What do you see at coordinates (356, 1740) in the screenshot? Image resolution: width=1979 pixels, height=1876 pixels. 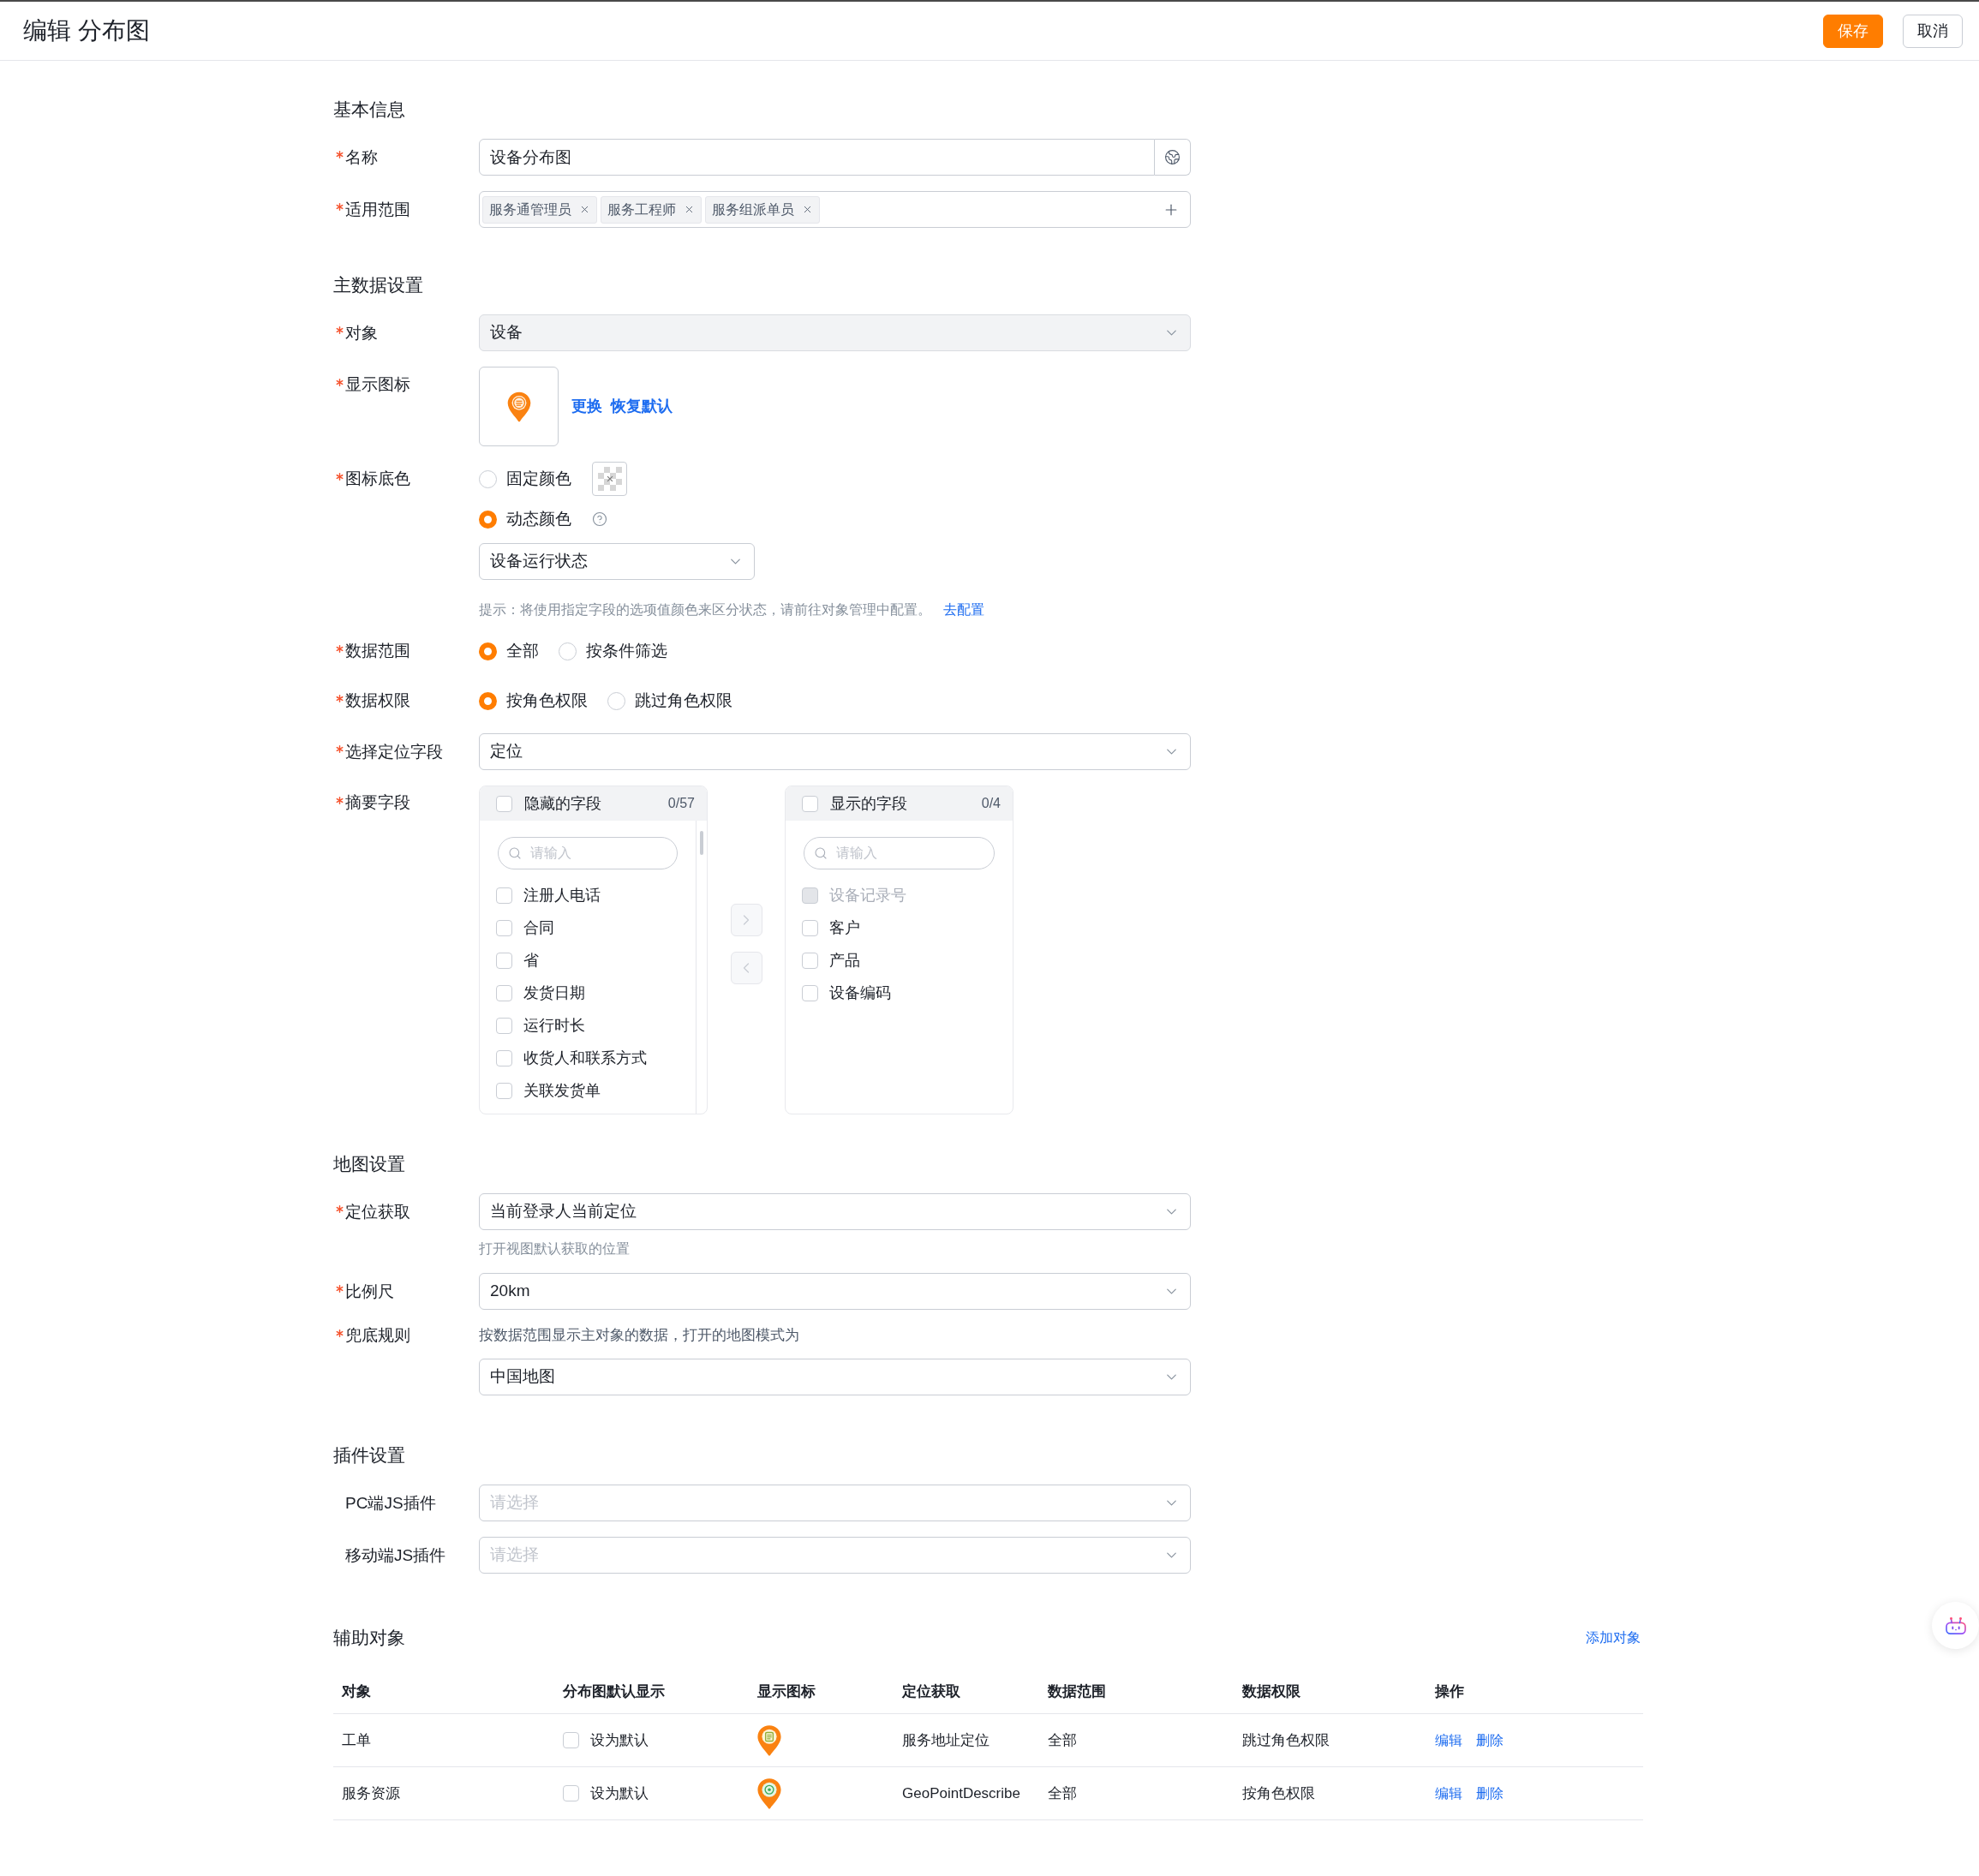 I see `table-cell-text: 工单` at bounding box center [356, 1740].